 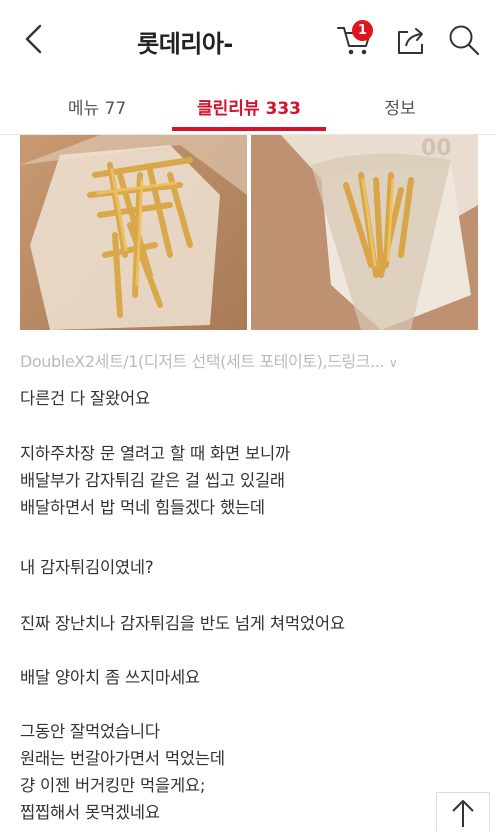 I want to click on review-line: 찝찝해서 못먹겠네요, so click(x=90, y=812).